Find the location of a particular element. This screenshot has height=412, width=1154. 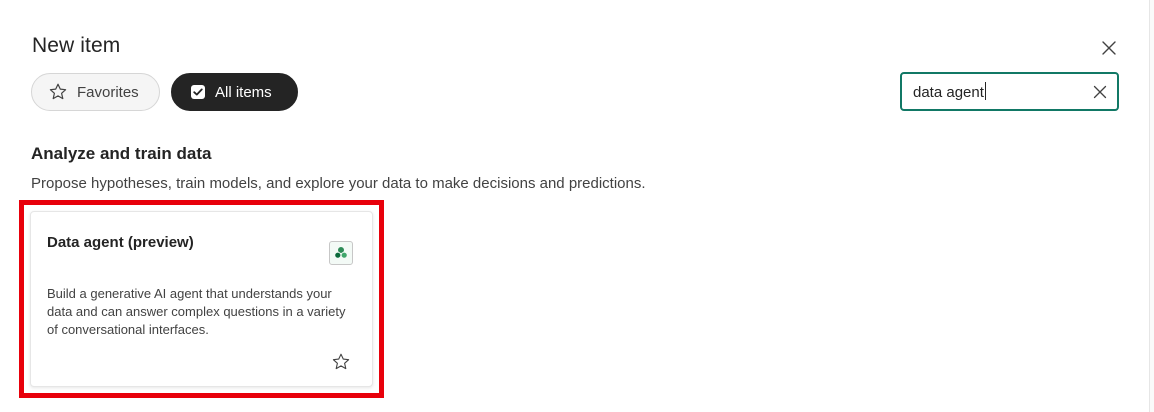

data-agent-icon is located at coordinates (341, 253).